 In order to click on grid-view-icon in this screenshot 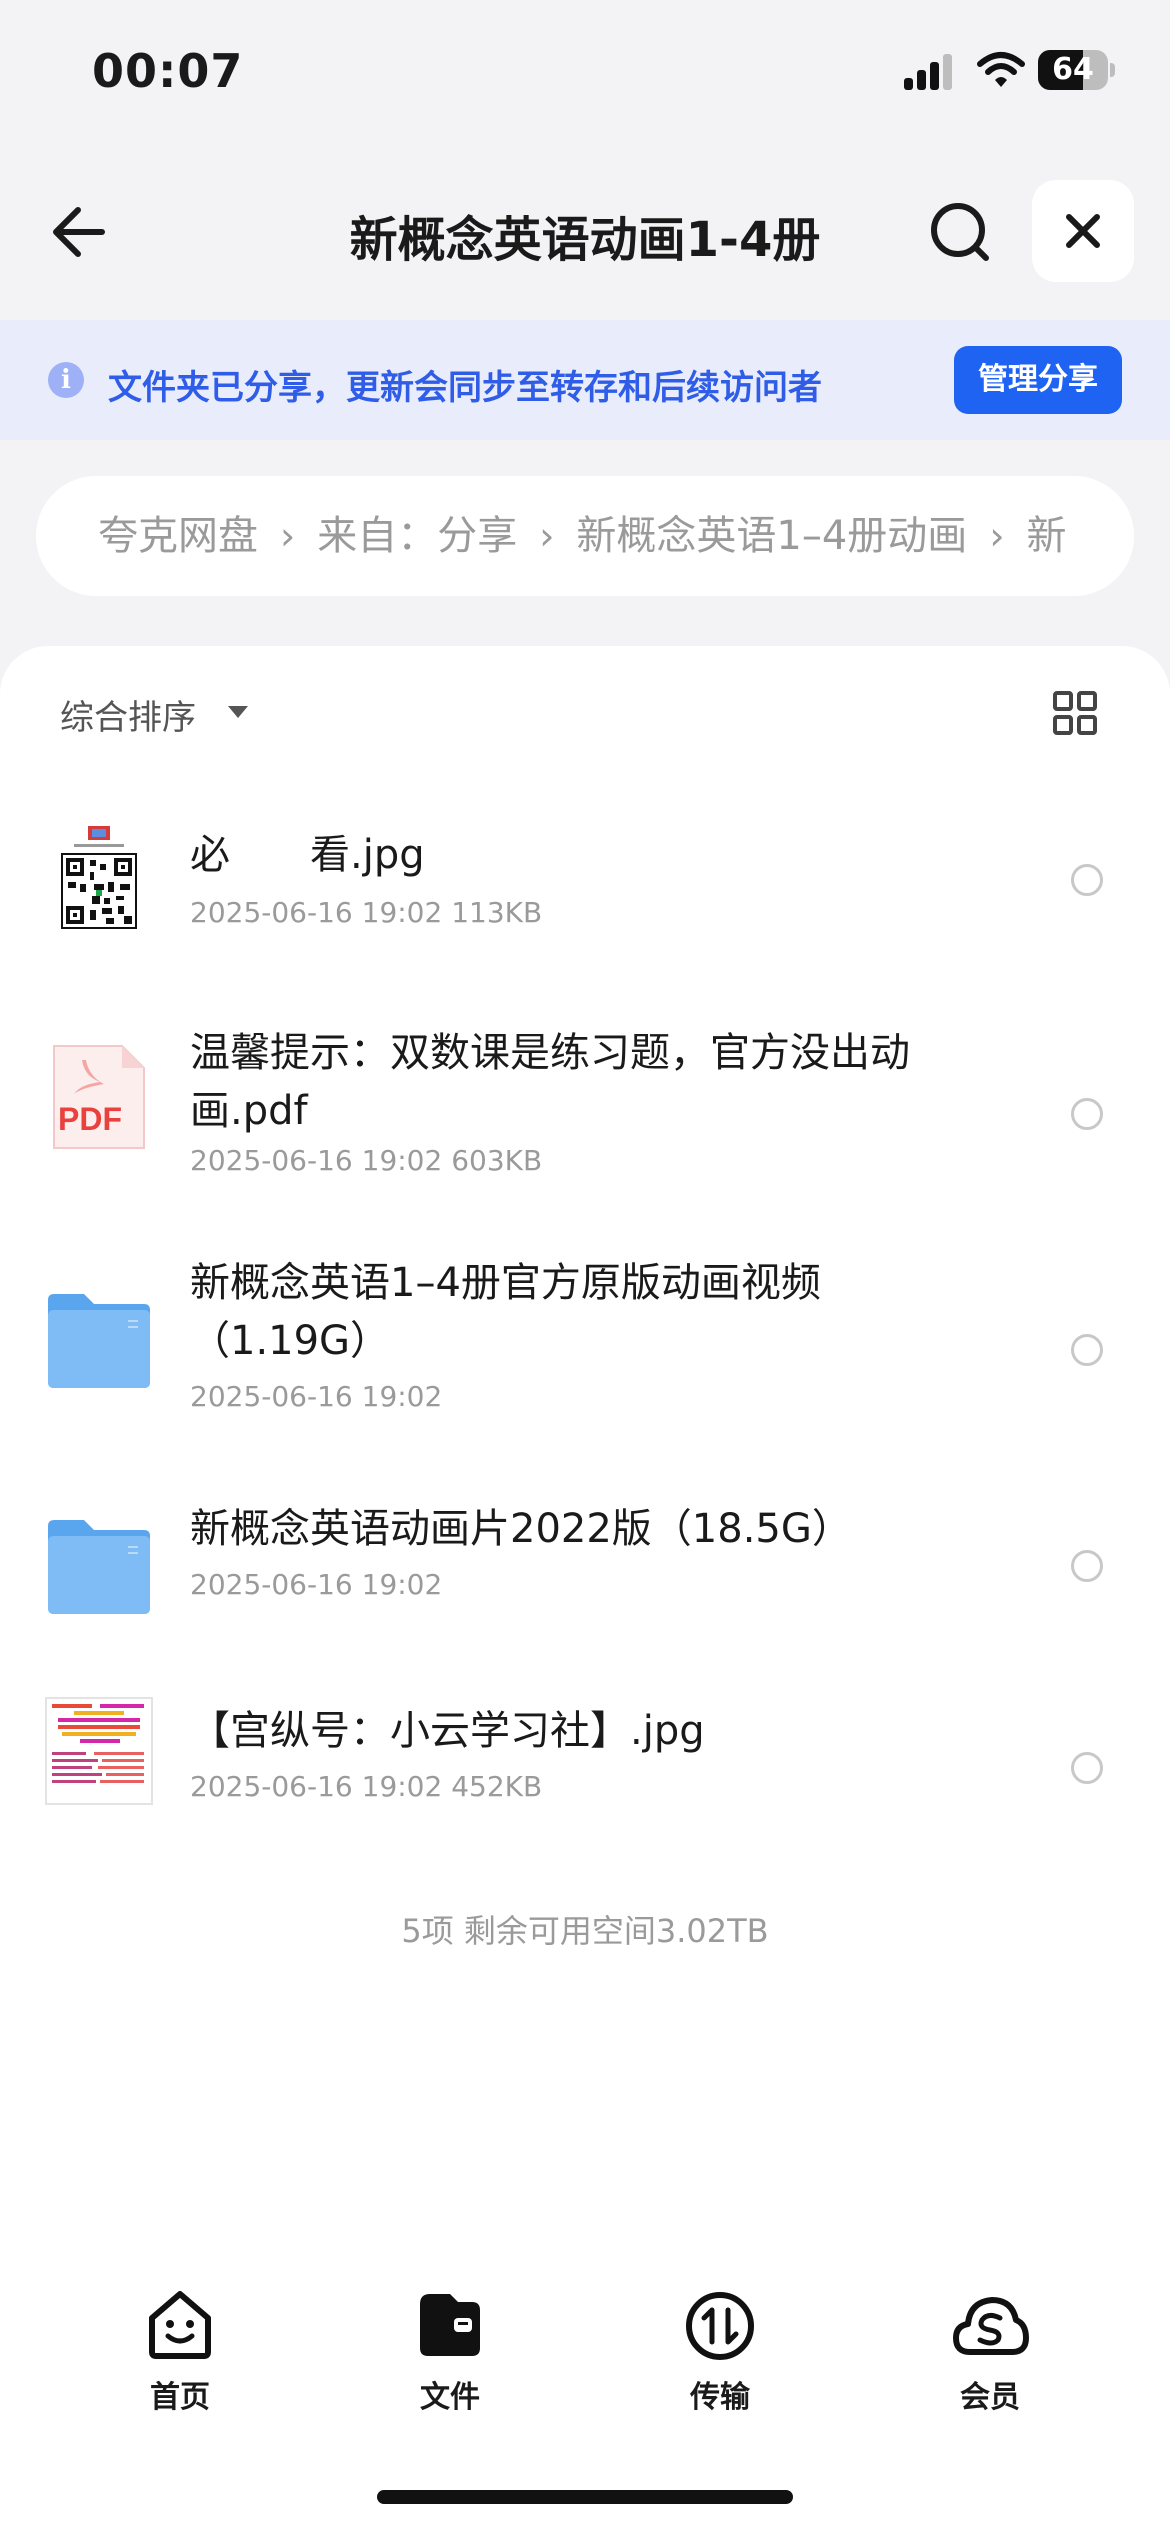, I will do `click(1075, 713)`.